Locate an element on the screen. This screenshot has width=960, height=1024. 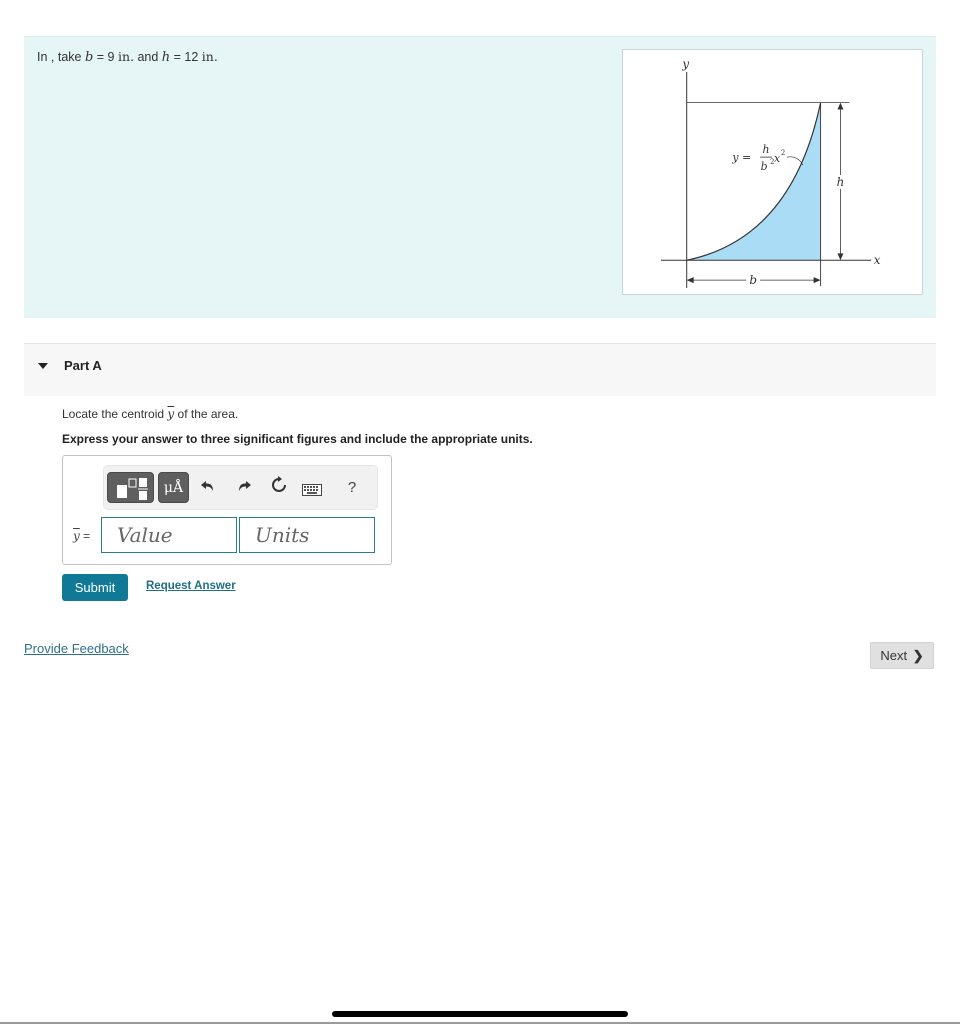
problem-and: and is located at coordinates (147, 57).